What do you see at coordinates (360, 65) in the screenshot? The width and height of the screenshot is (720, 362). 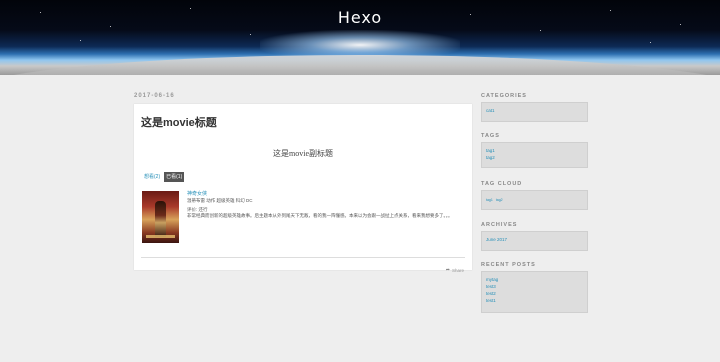 I see `earth-horizon` at bounding box center [360, 65].